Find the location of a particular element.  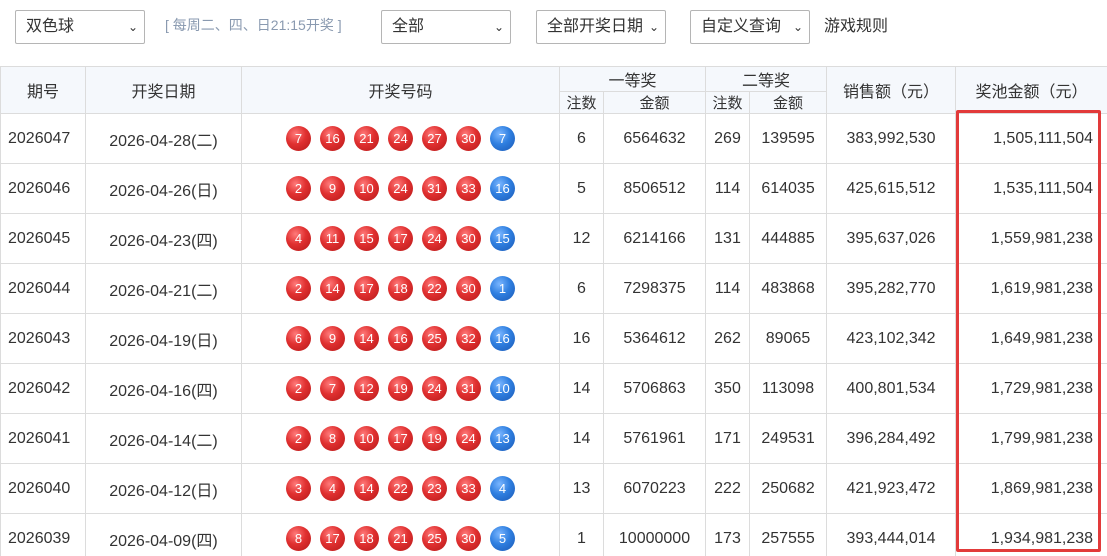

header-first-amount: 金额 is located at coordinates (654, 102).